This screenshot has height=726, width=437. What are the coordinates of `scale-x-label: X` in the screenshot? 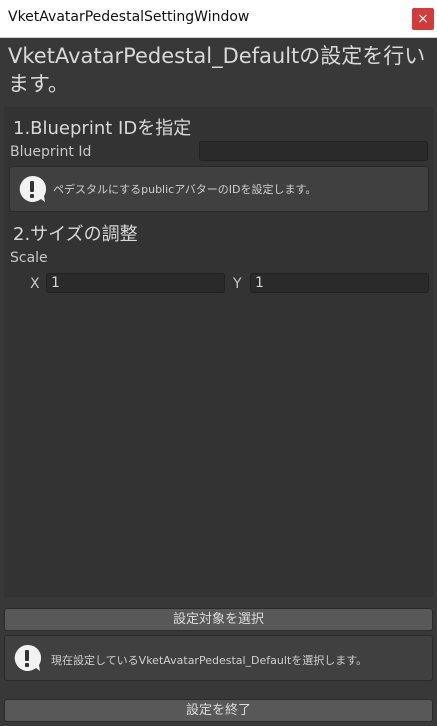 It's located at (35, 284).